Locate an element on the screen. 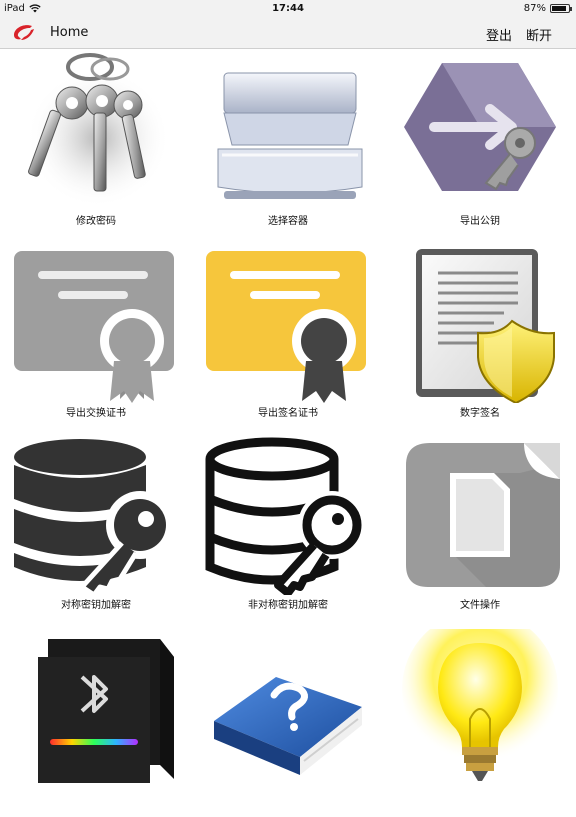  export-signing-certificate-label: 导出签名证书 is located at coordinates (288, 413).